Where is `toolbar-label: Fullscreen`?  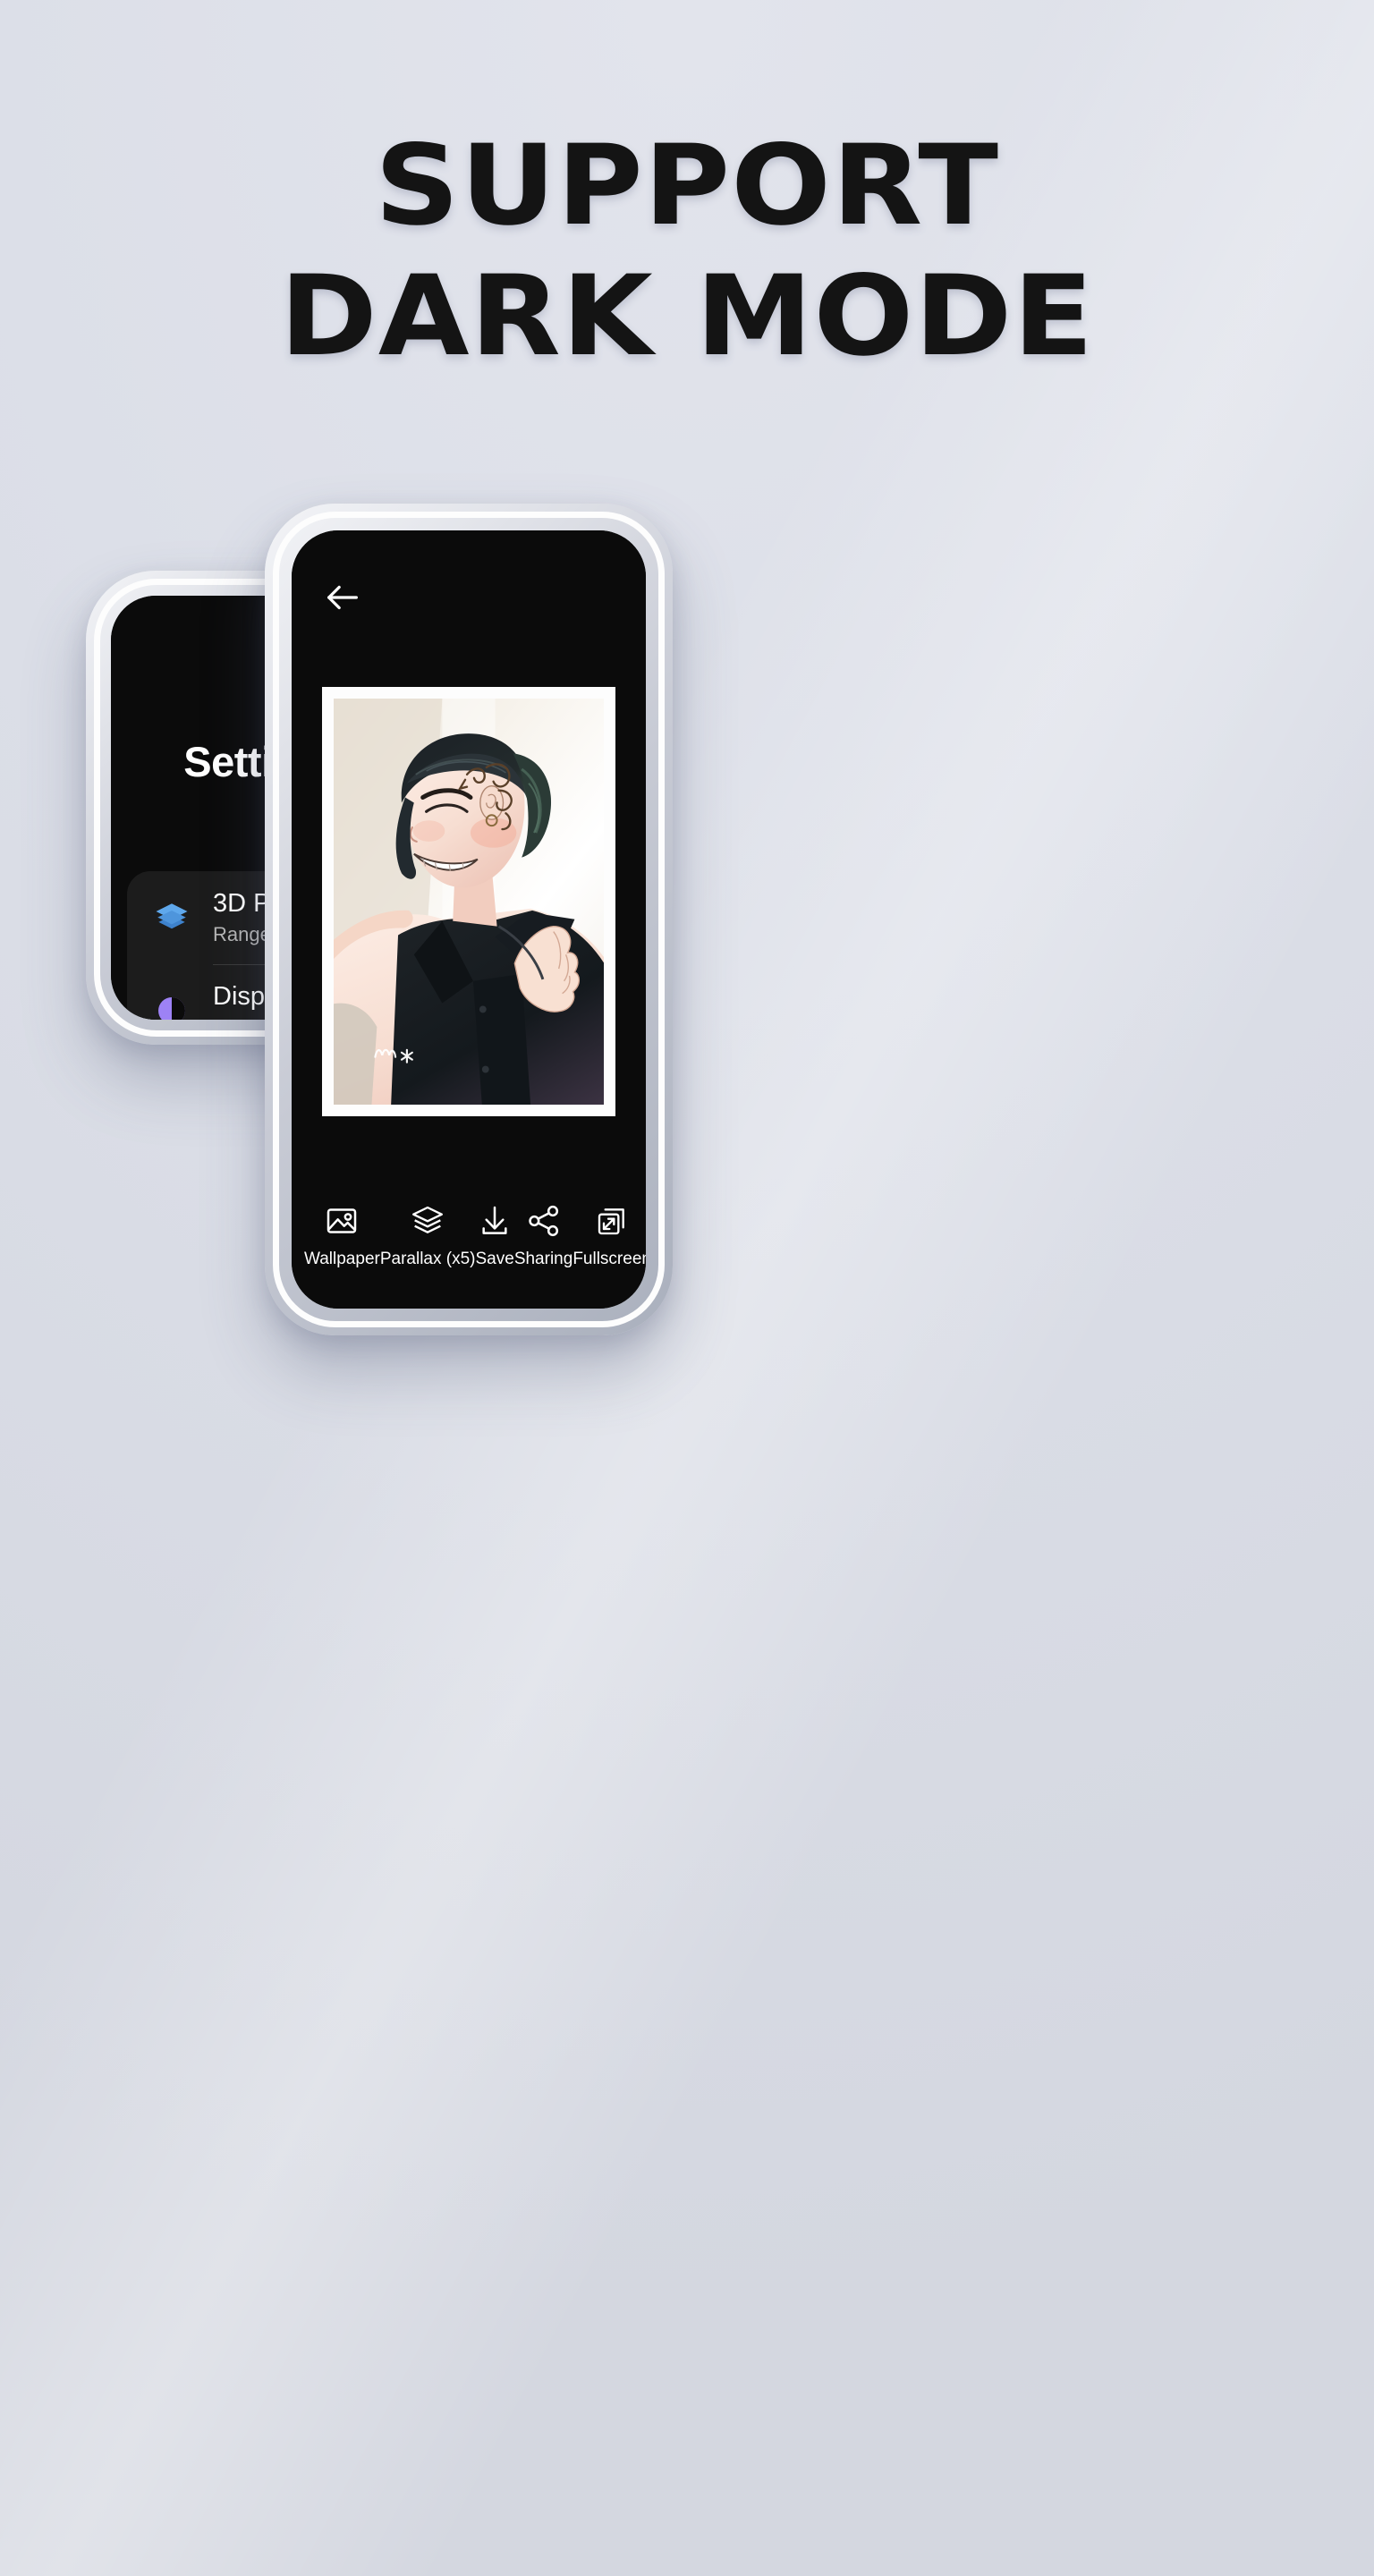
toolbar-label: Fullscreen is located at coordinates (609, 1259).